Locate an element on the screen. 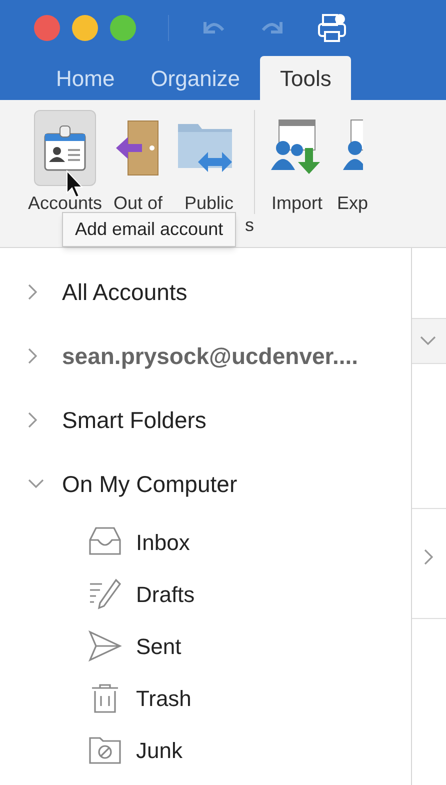 This screenshot has height=785, width=446. ribbon-tab: Tools is located at coordinates (306, 78).